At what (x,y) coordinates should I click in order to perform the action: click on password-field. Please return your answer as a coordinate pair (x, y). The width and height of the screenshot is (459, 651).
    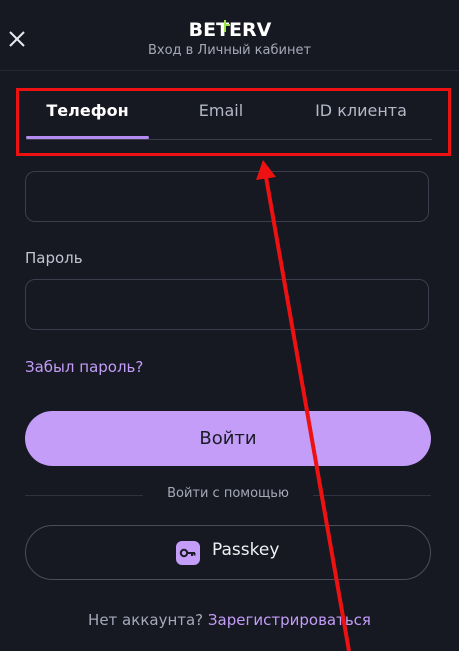
    Looking at the image, I should click on (227, 304).